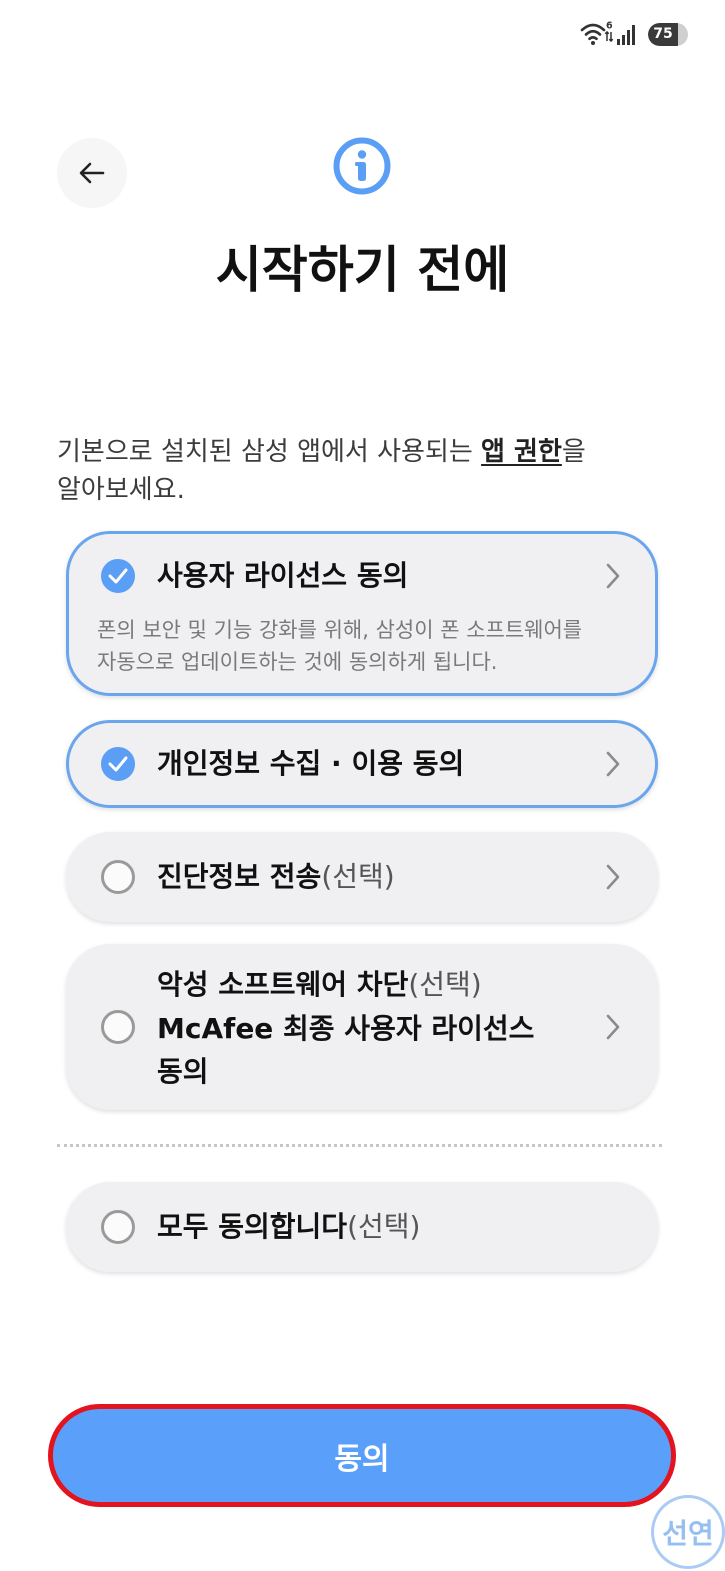  I want to click on agree-button: 동의, so click(362, 1455).